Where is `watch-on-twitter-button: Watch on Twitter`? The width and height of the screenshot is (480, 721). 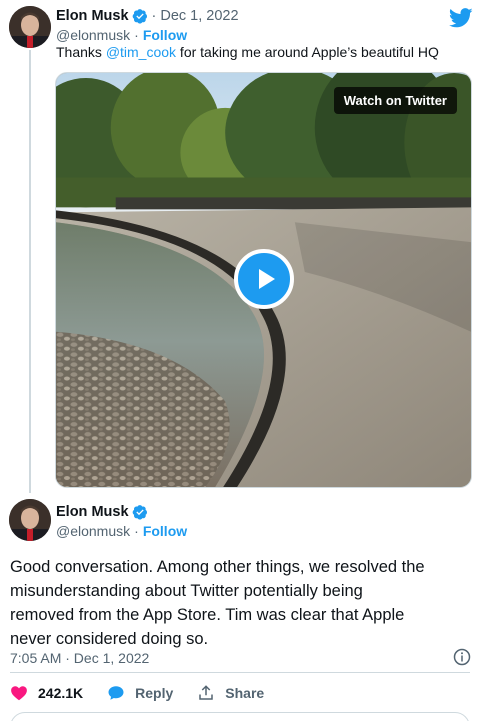
watch-on-twitter-button: Watch on Twitter is located at coordinates (395, 100).